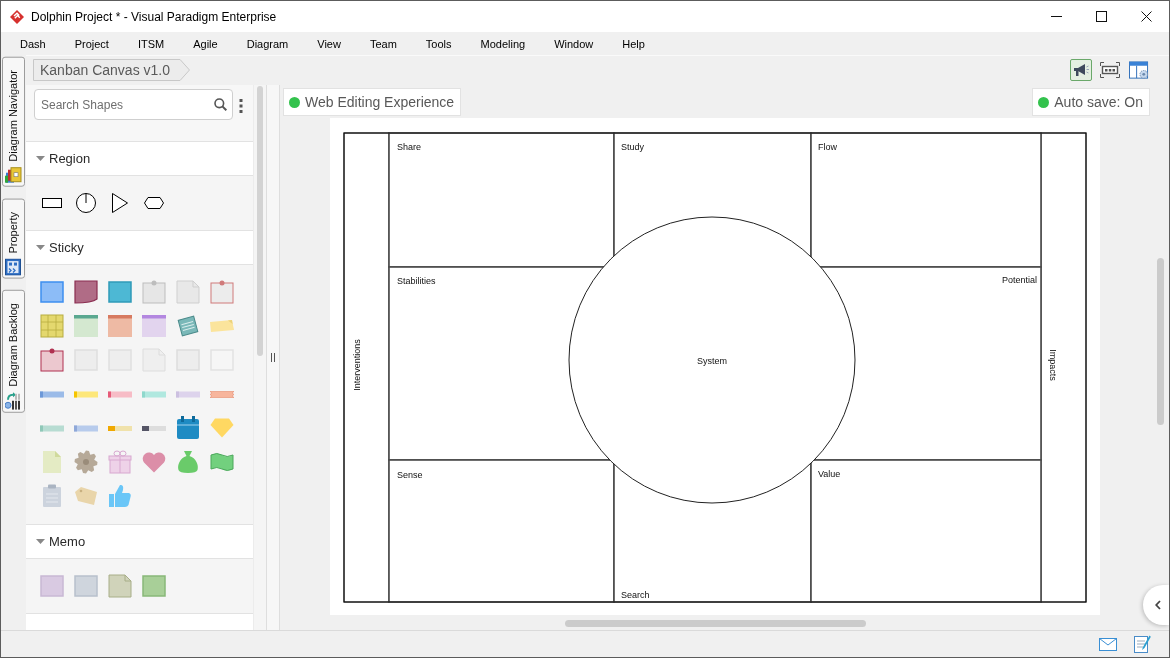 This screenshot has width=1170, height=658. Describe the element at coordinates (410, 475) in the screenshot. I see `region-label: Sense` at that location.